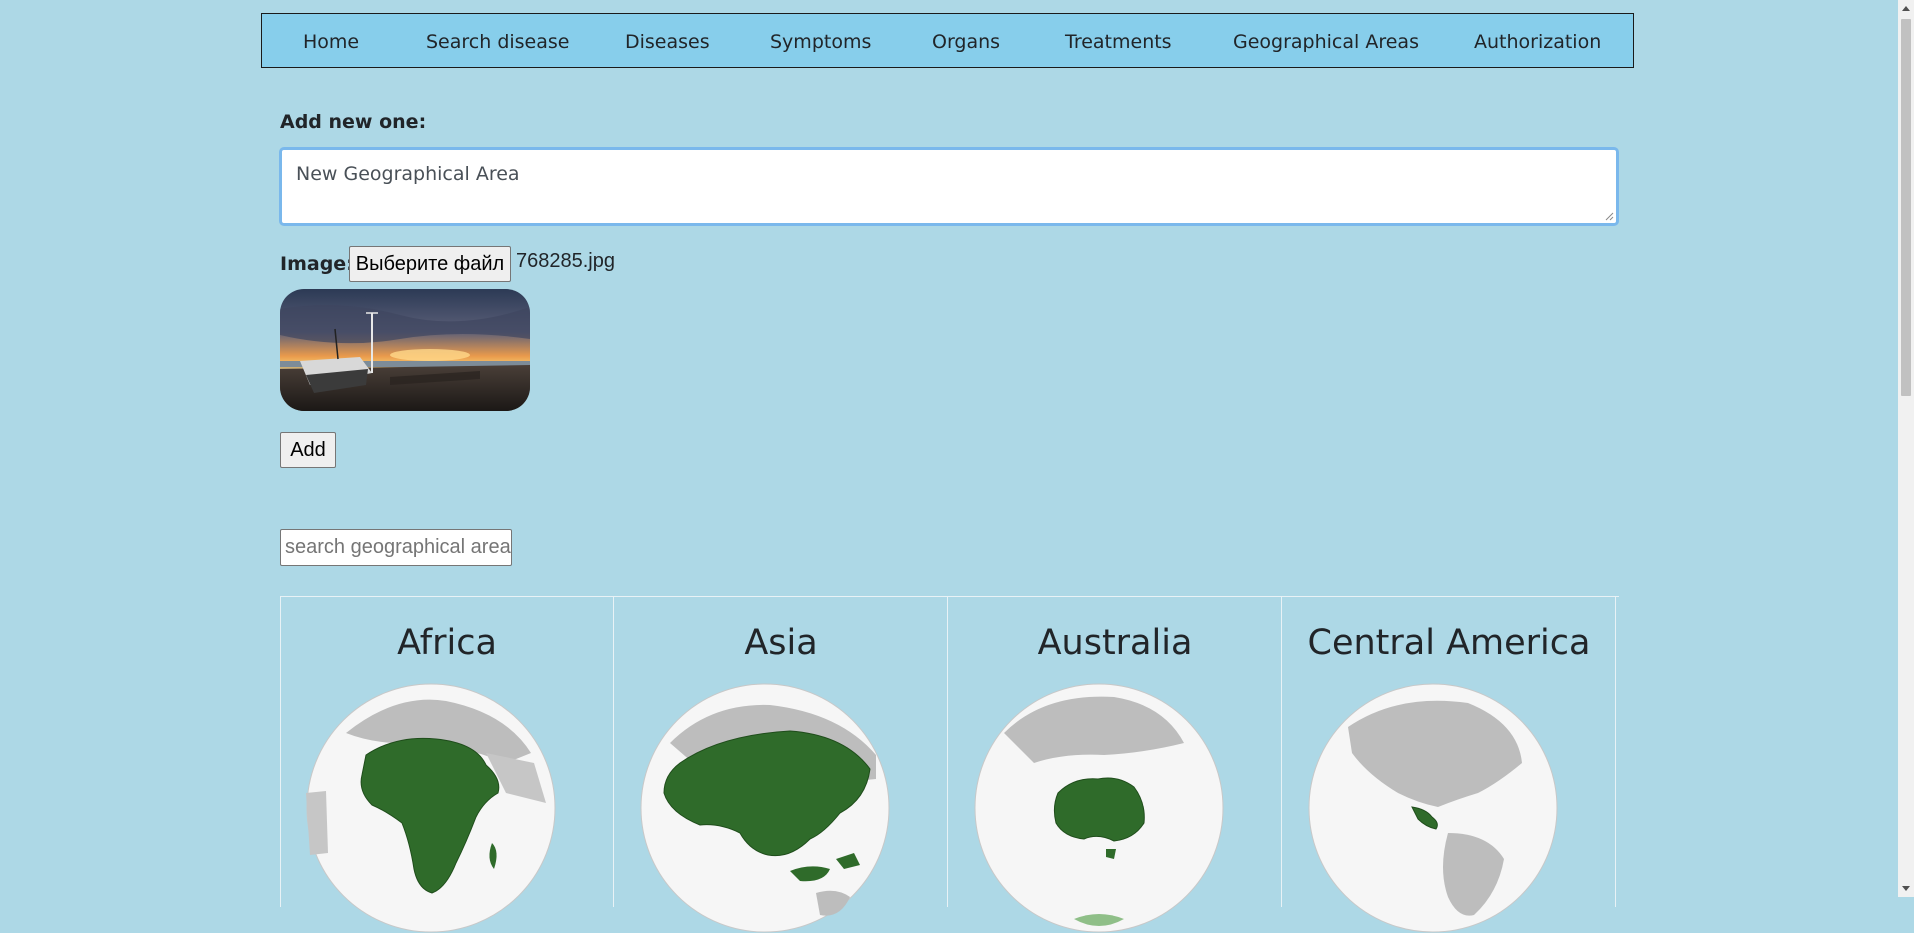  I want to click on nav-organs: Organs, so click(966, 40).